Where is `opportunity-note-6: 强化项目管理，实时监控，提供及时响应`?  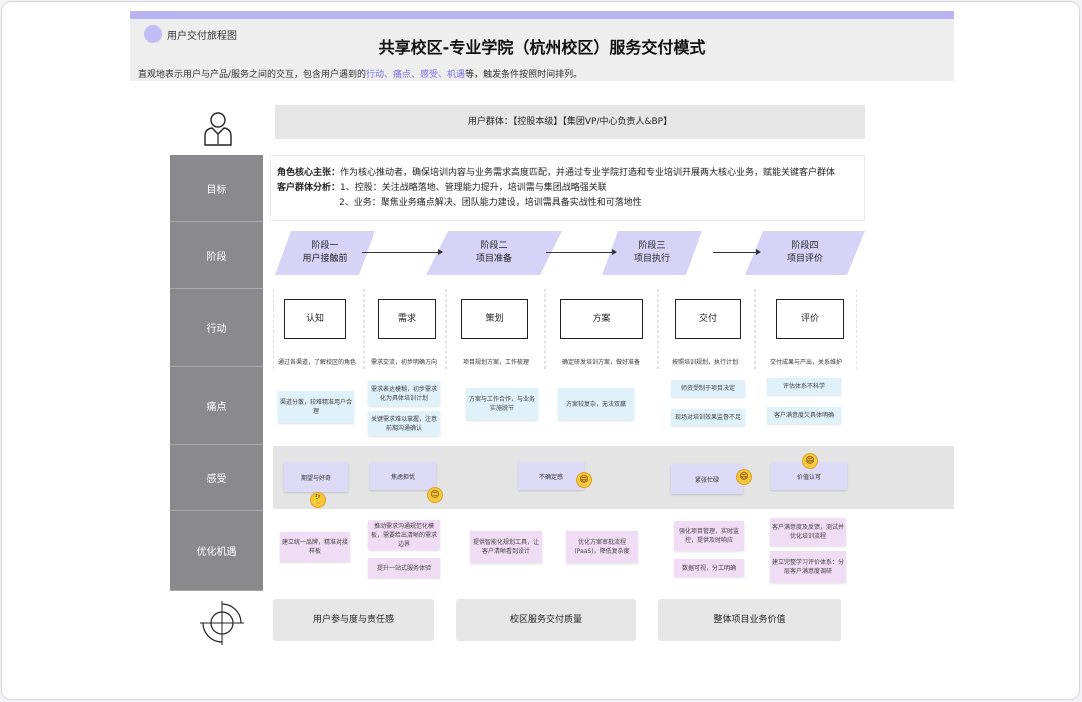 opportunity-note-6: 强化项目管理，实时监控，提供及时响应 is located at coordinates (709, 536).